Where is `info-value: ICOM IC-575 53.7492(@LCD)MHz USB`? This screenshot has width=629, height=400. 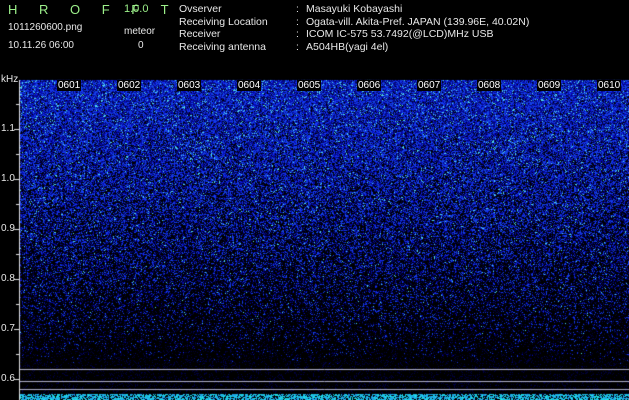
info-value: ICOM IC-575 53.7492(@LCD)MHz USB is located at coordinates (400, 34).